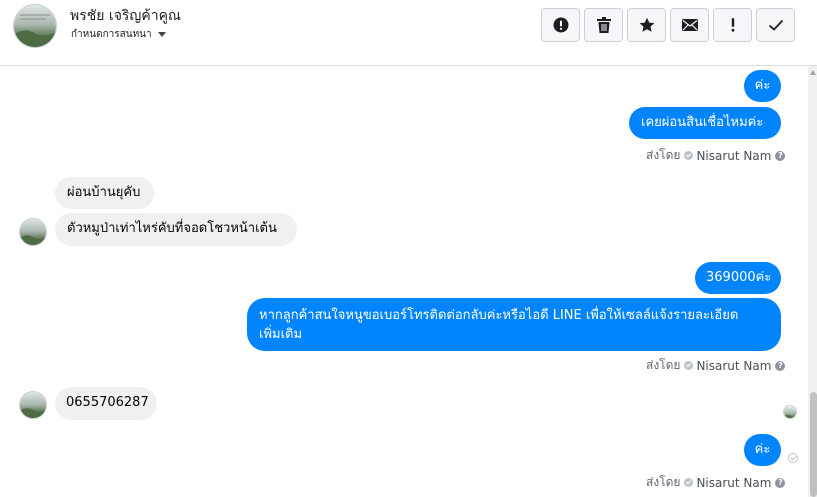  I want to click on envelope-icon, so click(689, 25).